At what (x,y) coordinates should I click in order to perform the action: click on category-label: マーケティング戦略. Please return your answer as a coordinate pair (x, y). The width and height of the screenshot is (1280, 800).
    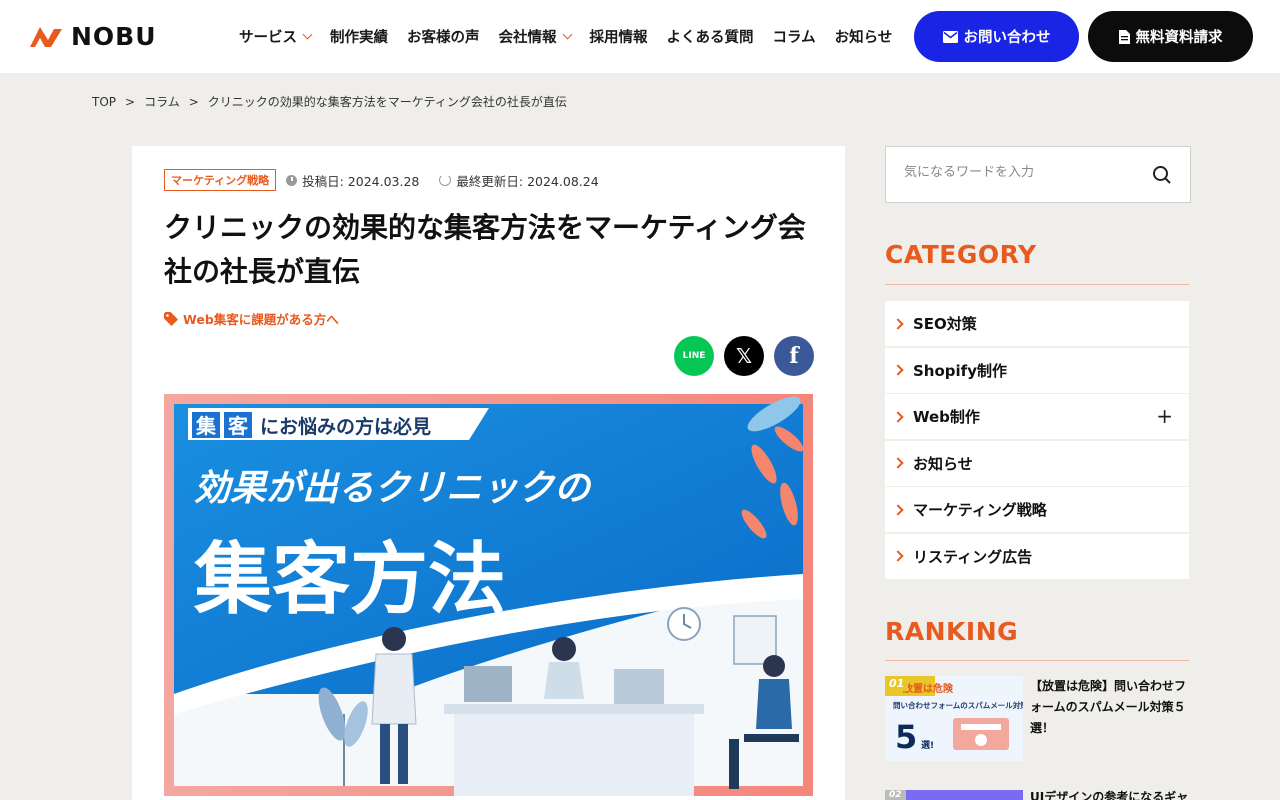
    Looking at the image, I should click on (980, 510).